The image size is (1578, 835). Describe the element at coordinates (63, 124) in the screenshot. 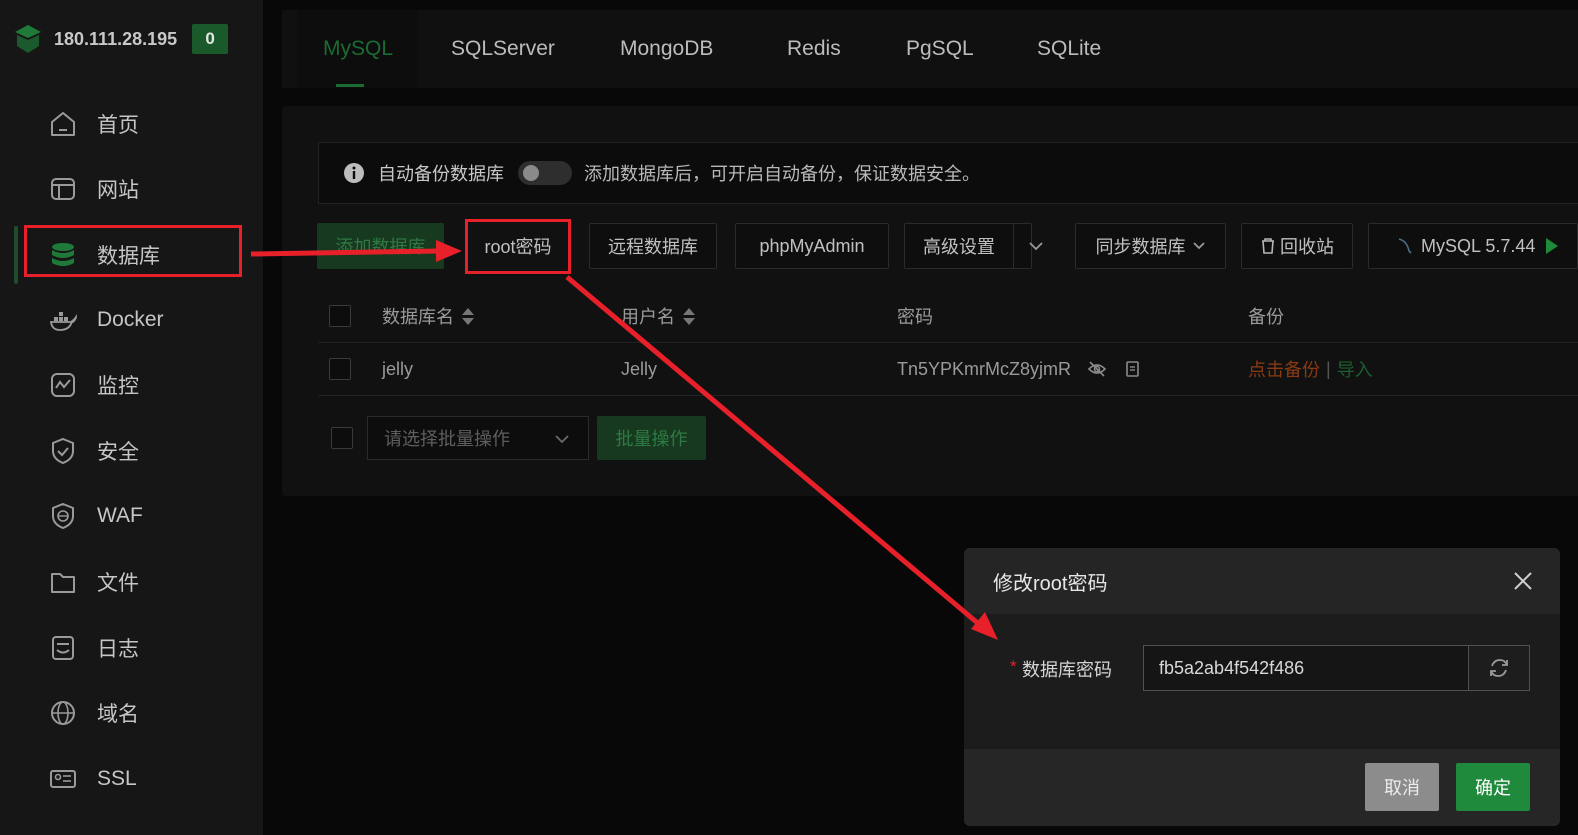

I see `home-icon` at that location.